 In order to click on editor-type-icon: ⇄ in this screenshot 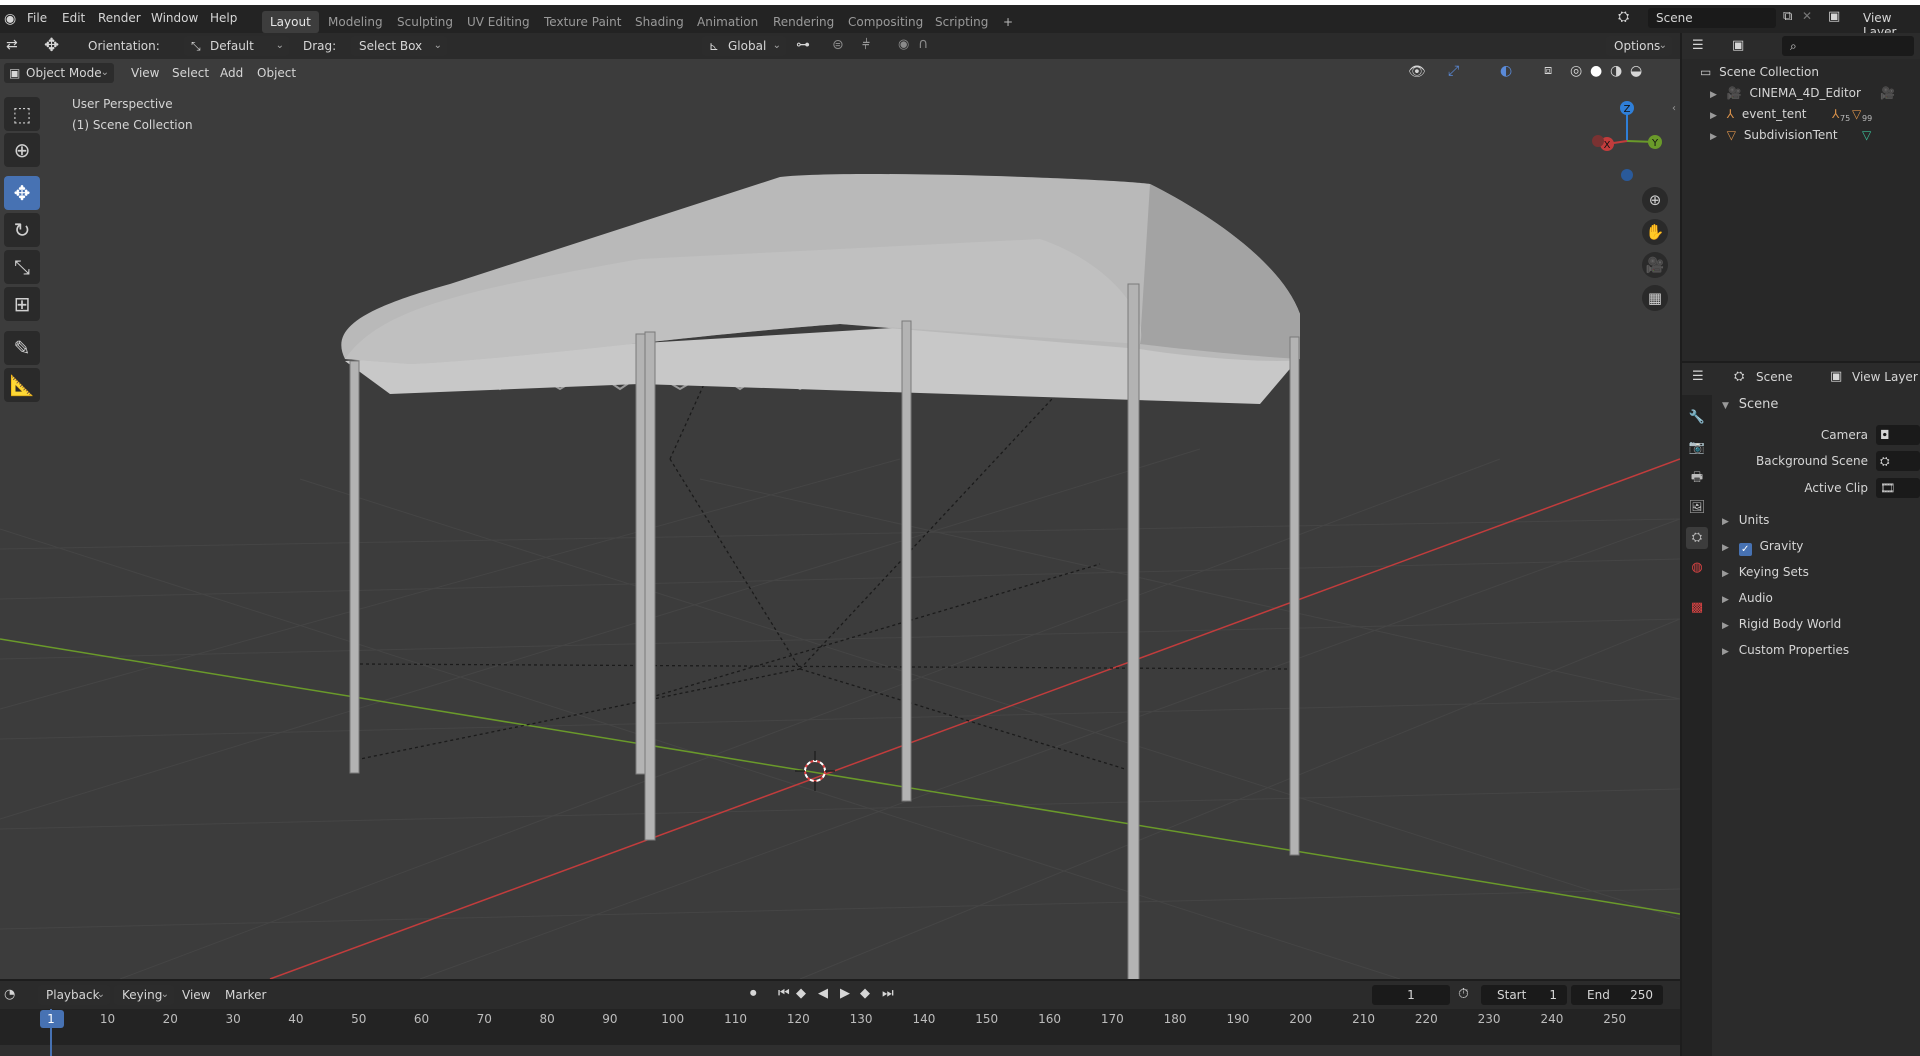, I will do `click(12, 45)`.